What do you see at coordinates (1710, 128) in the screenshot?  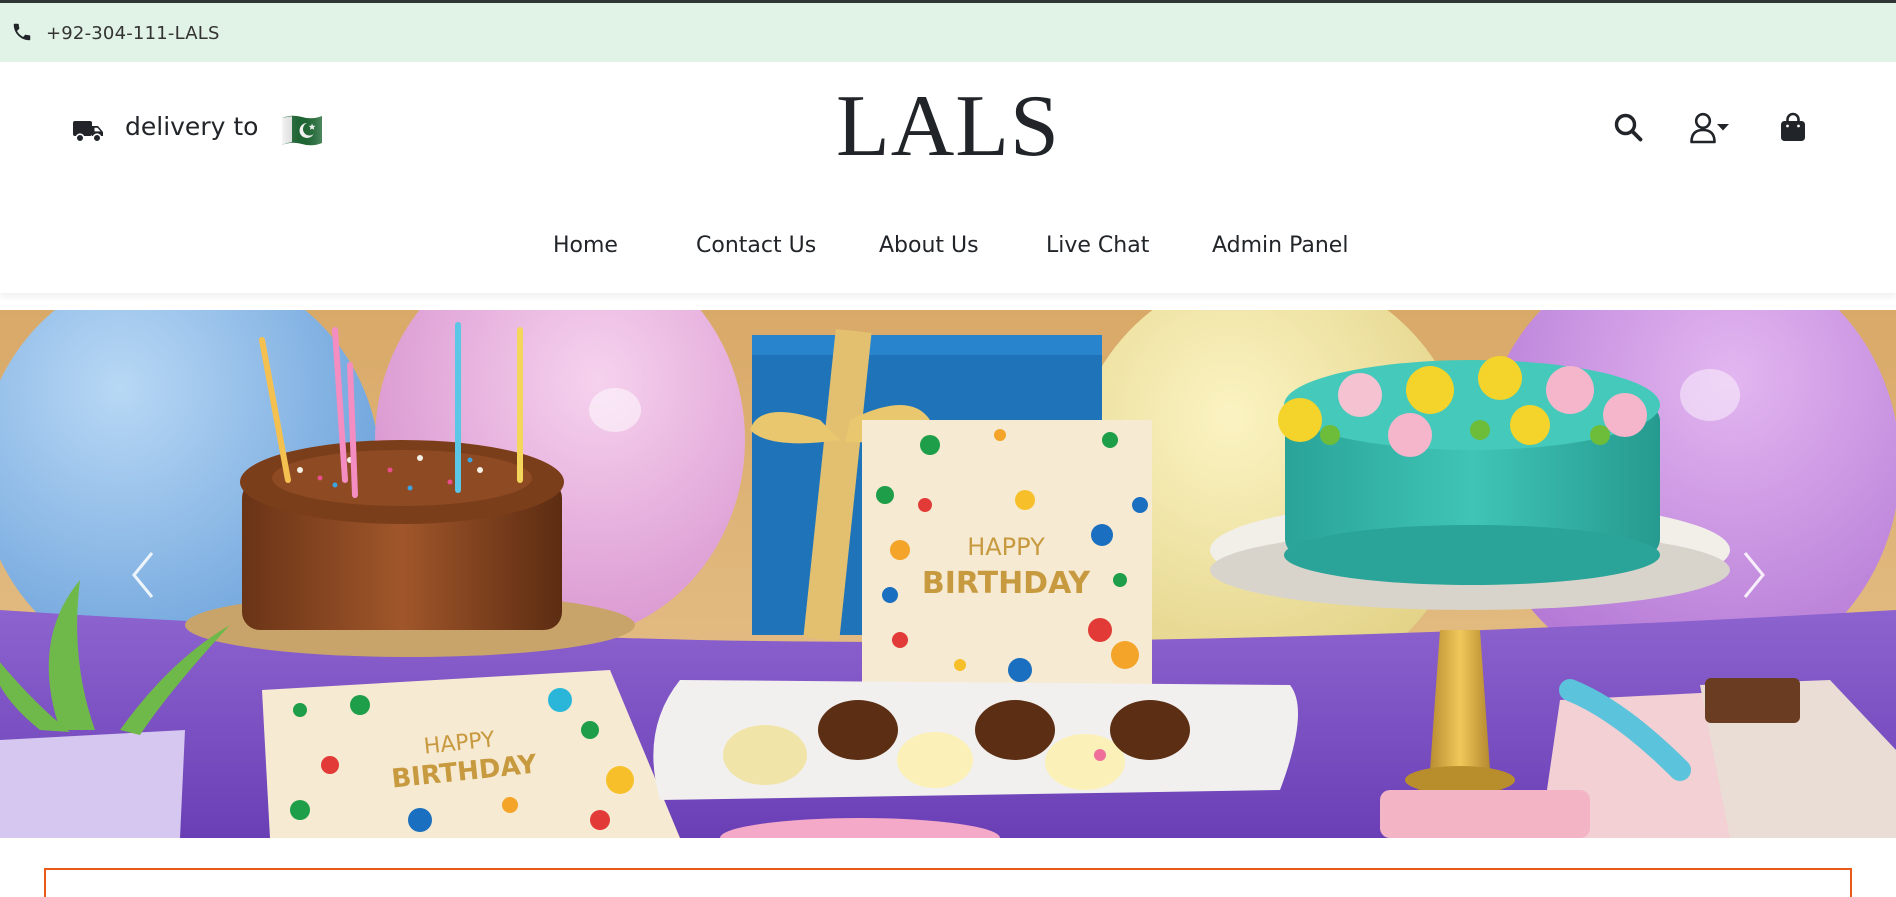 I see `user-dropdown-icon` at bounding box center [1710, 128].